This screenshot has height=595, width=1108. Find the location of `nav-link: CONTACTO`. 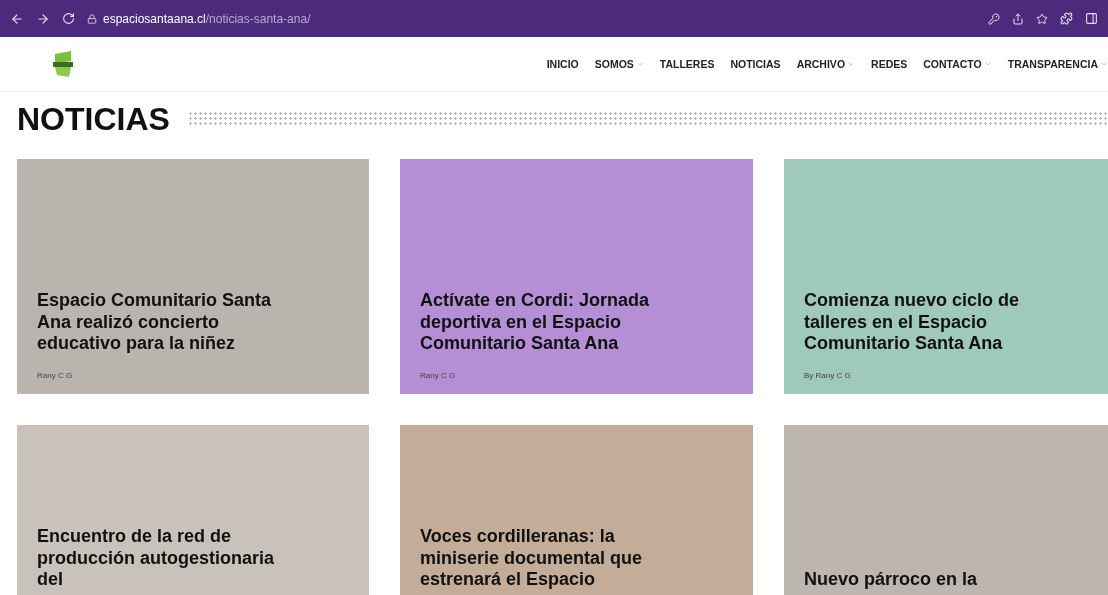

nav-link: CONTACTO is located at coordinates (957, 64).